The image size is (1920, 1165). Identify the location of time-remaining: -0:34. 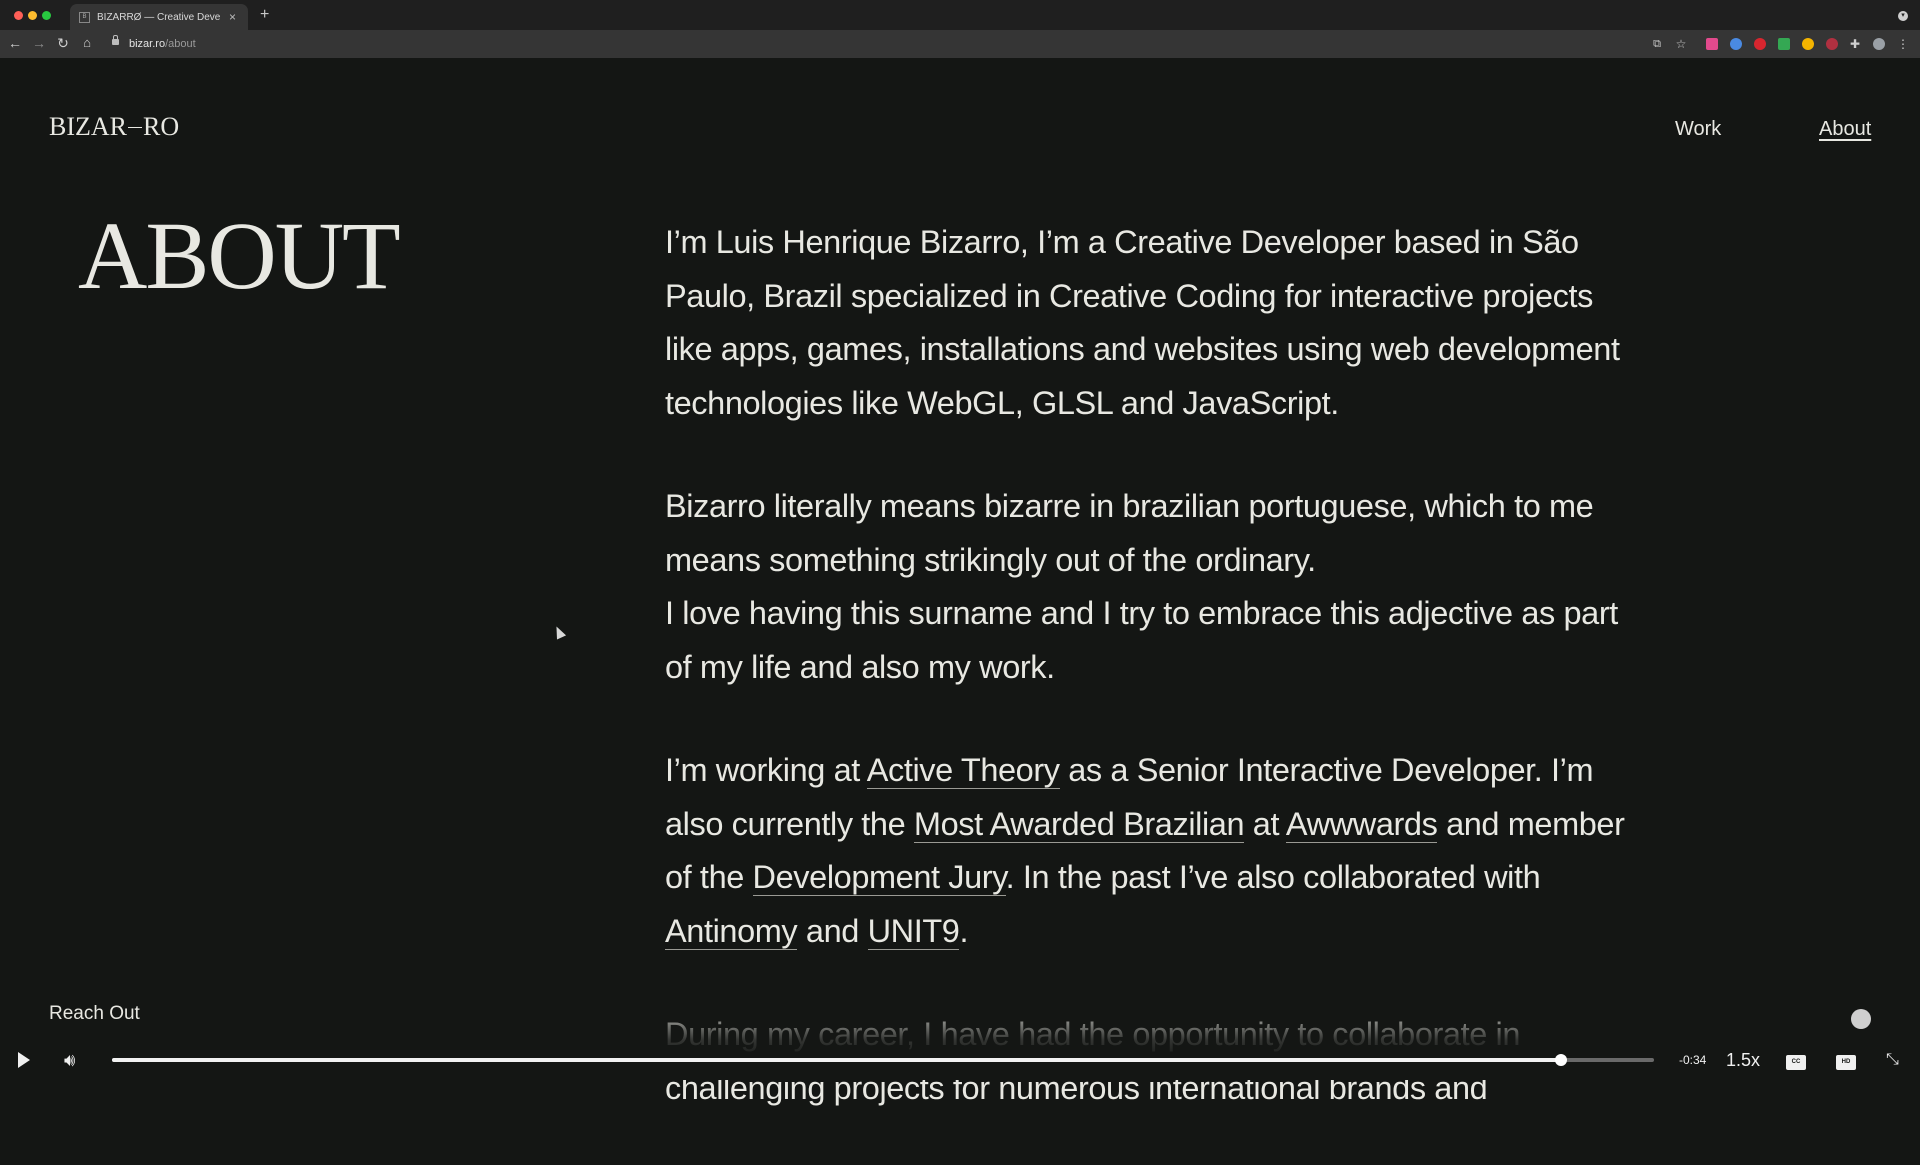
(1693, 1060).